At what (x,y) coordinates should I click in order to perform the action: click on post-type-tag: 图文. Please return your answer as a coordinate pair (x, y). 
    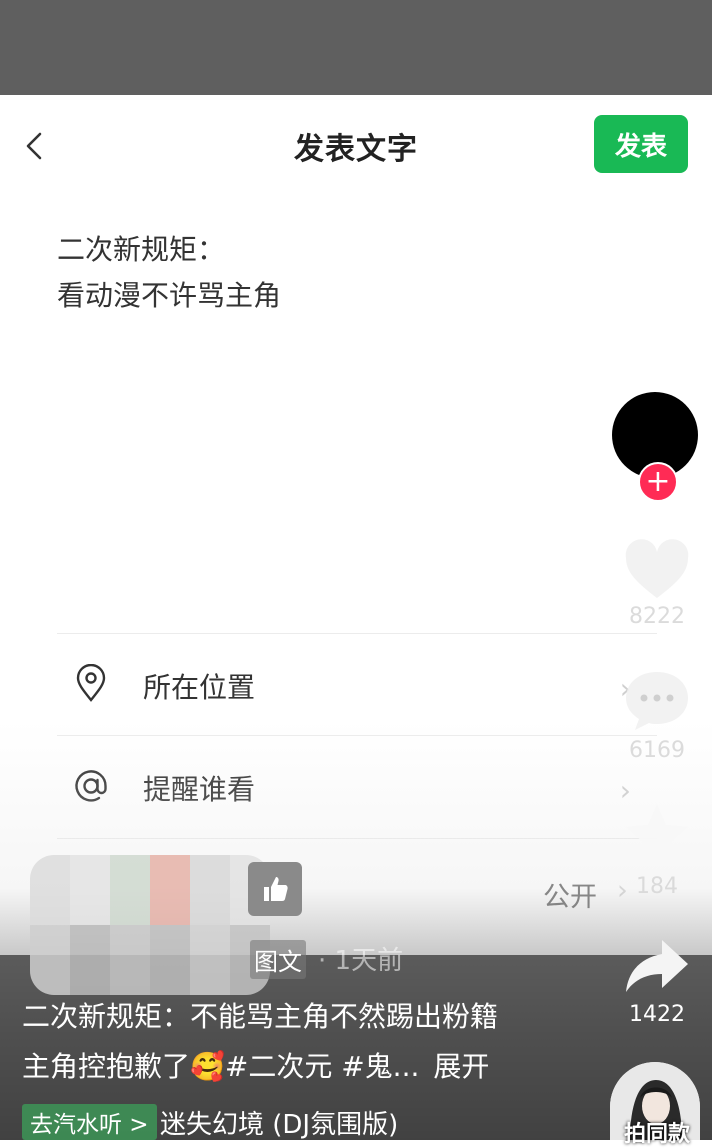
    Looking at the image, I should click on (278, 959).